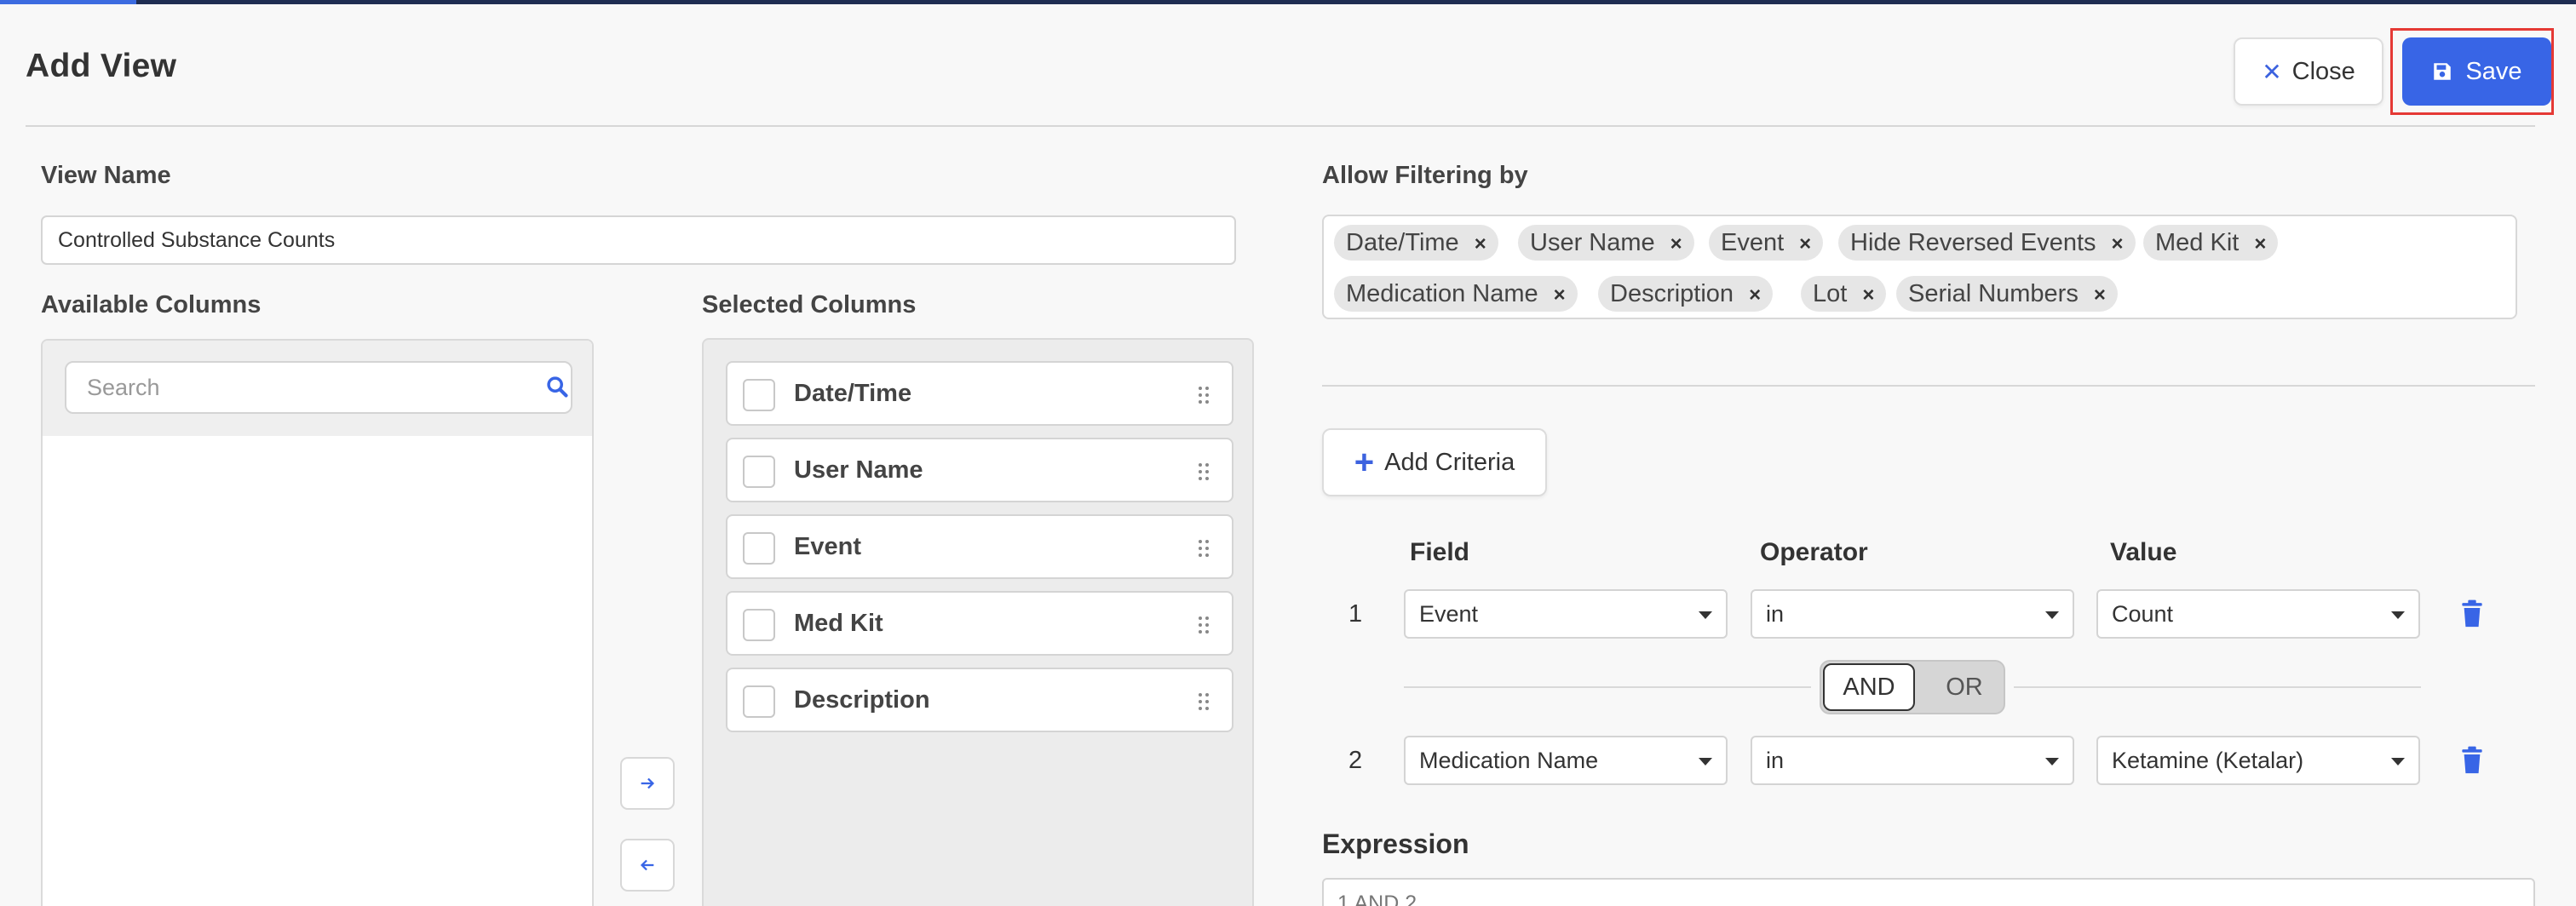  I want to click on selected-column-item: Event, so click(980, 546).